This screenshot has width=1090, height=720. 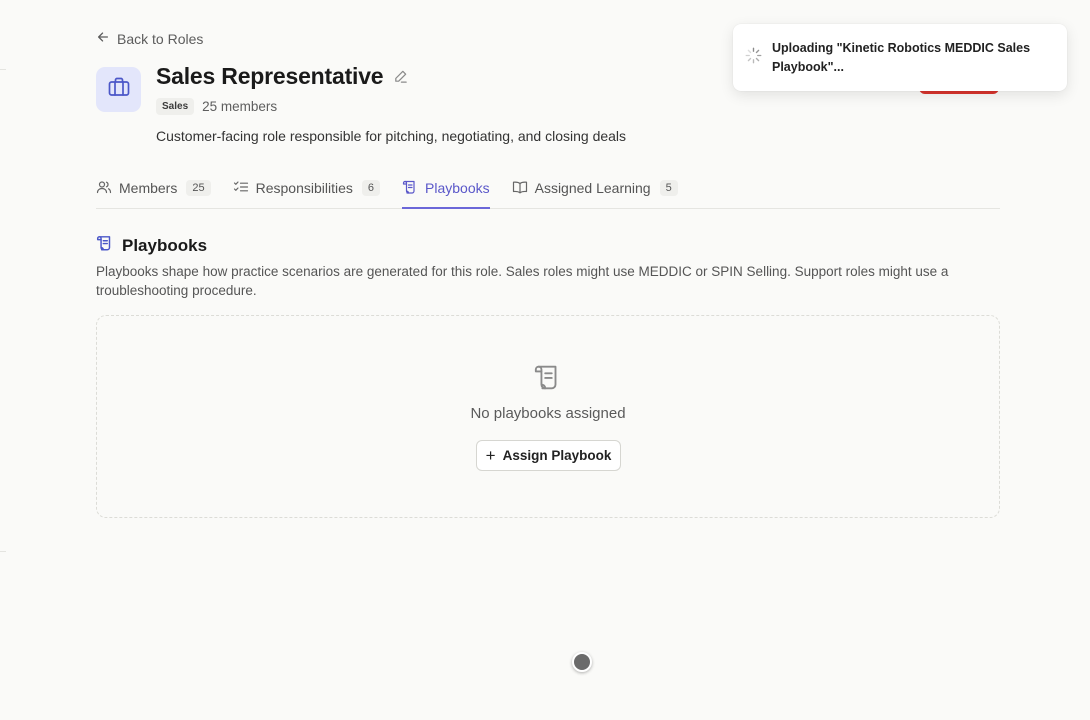 I want to click on plus-icon: +, so click(x=490, y=455).